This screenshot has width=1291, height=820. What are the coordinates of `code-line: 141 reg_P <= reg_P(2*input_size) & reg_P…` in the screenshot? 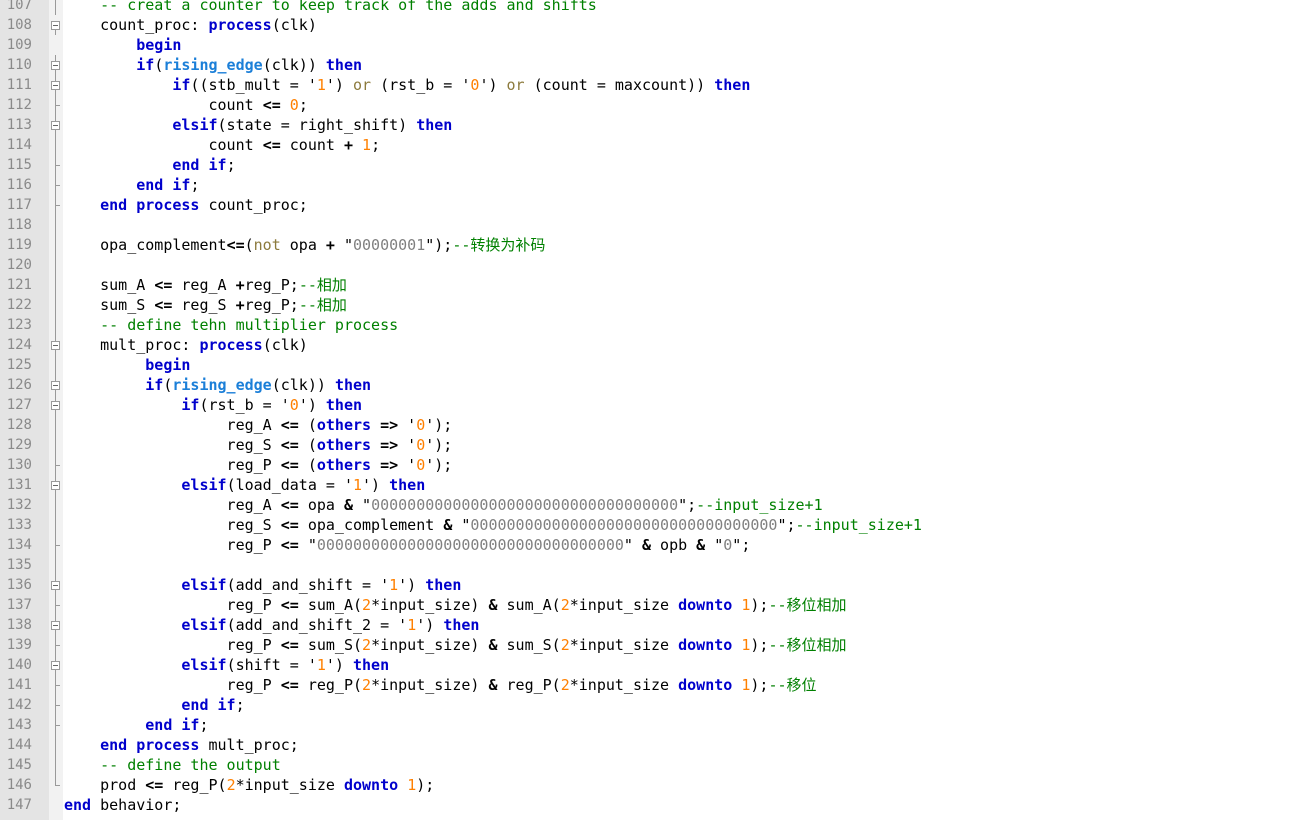 It's located at (645, 685).